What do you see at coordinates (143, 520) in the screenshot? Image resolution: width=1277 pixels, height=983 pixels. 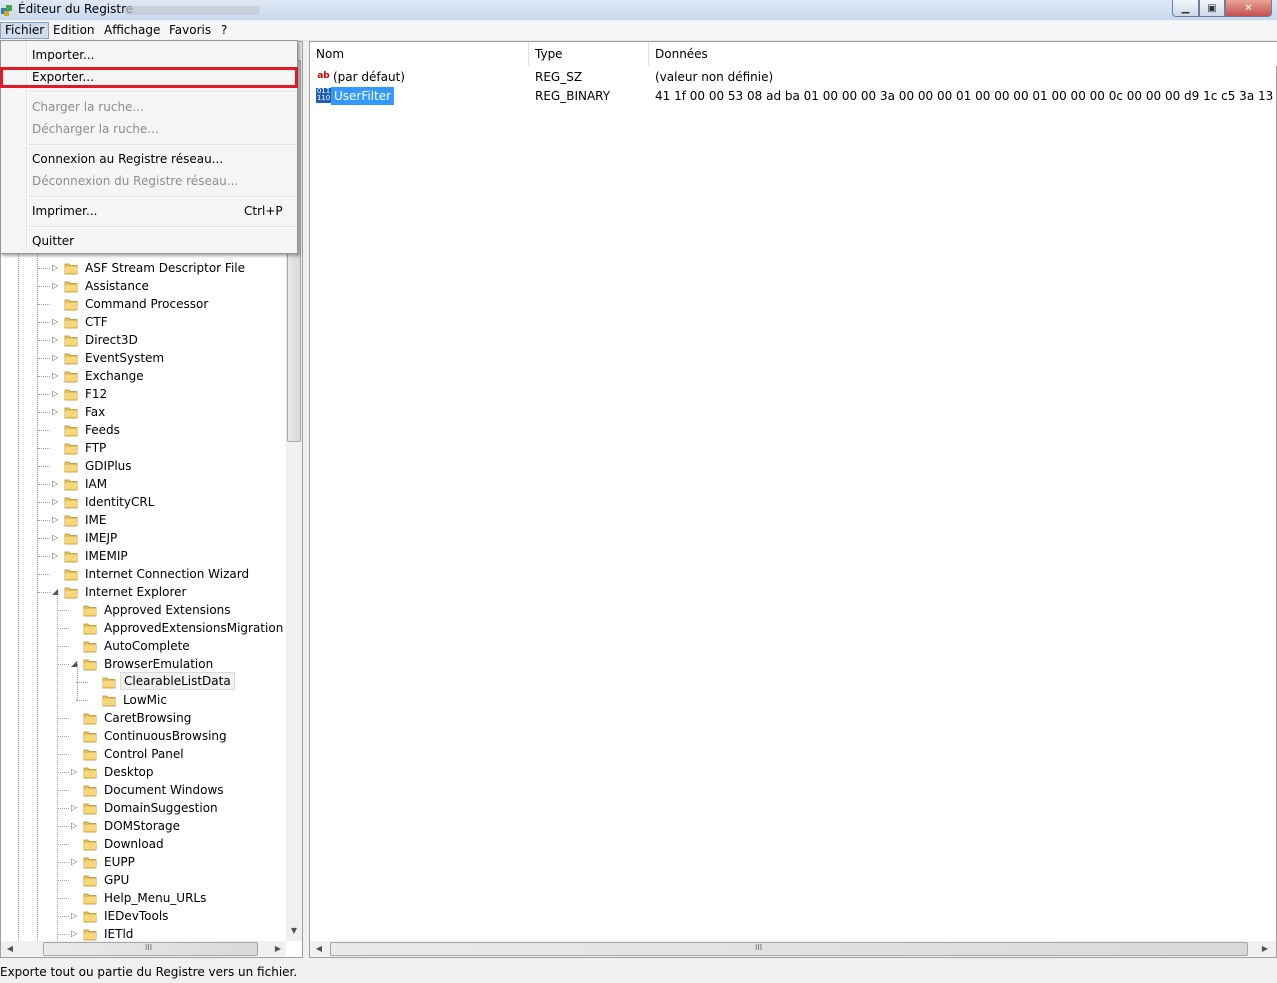 I see `tree-item: ▷ IME` at bounding box center [143, 520].